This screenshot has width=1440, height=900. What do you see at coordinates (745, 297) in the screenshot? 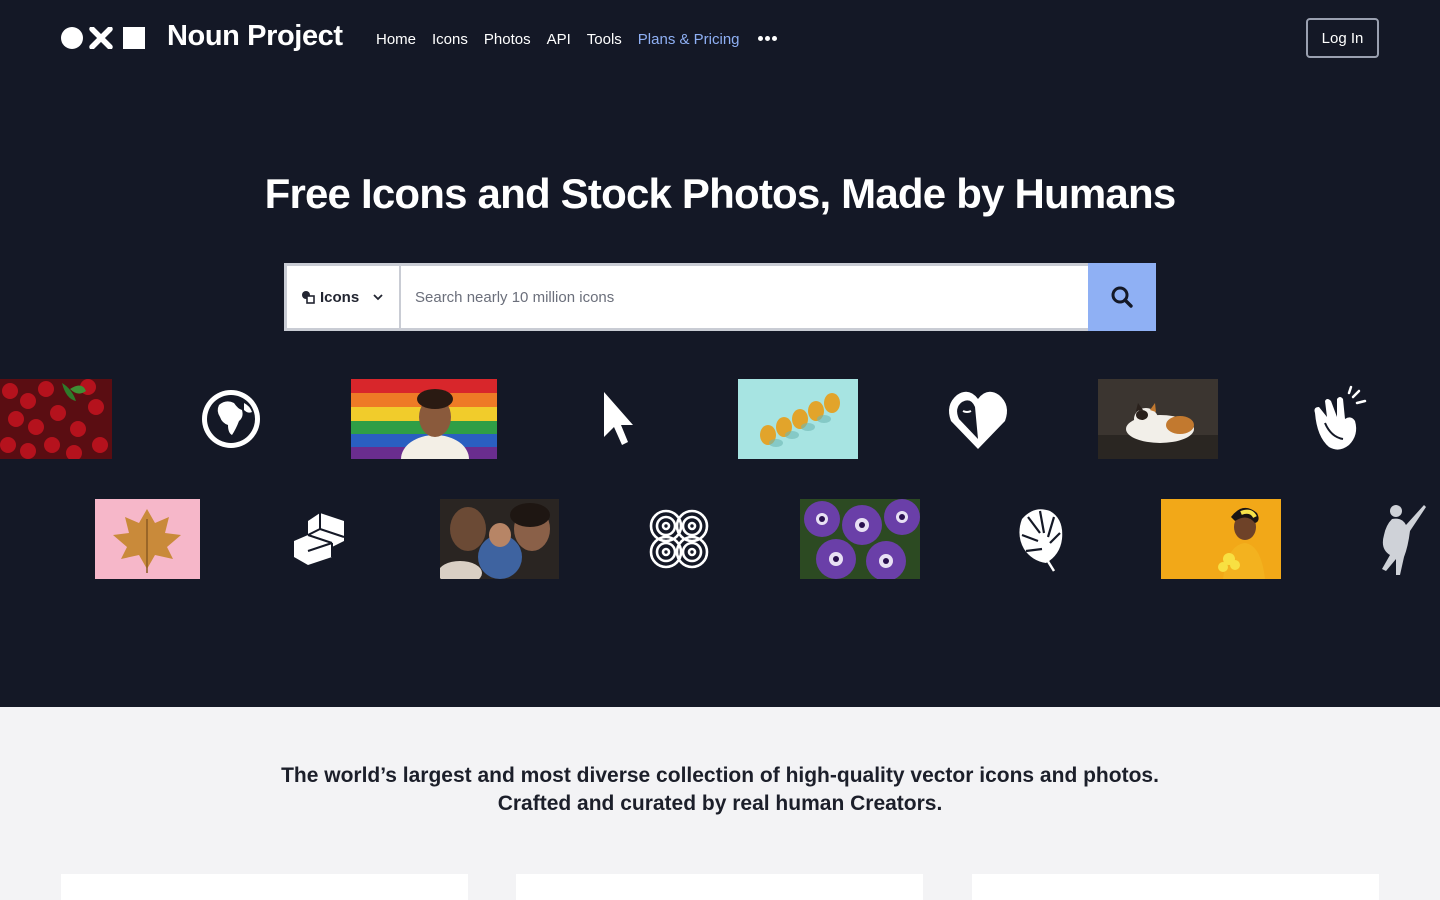
I see `search-input` at bounding box center [745, 297].